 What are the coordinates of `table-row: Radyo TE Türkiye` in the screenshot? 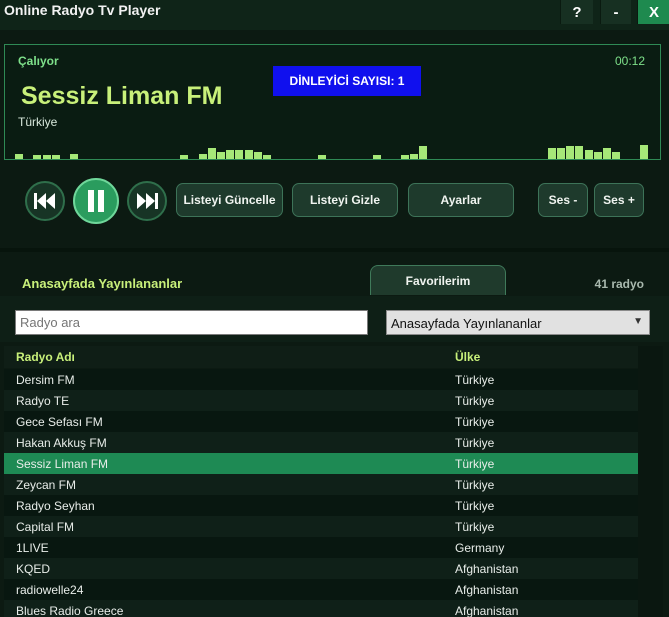 It's located at (321, 400).